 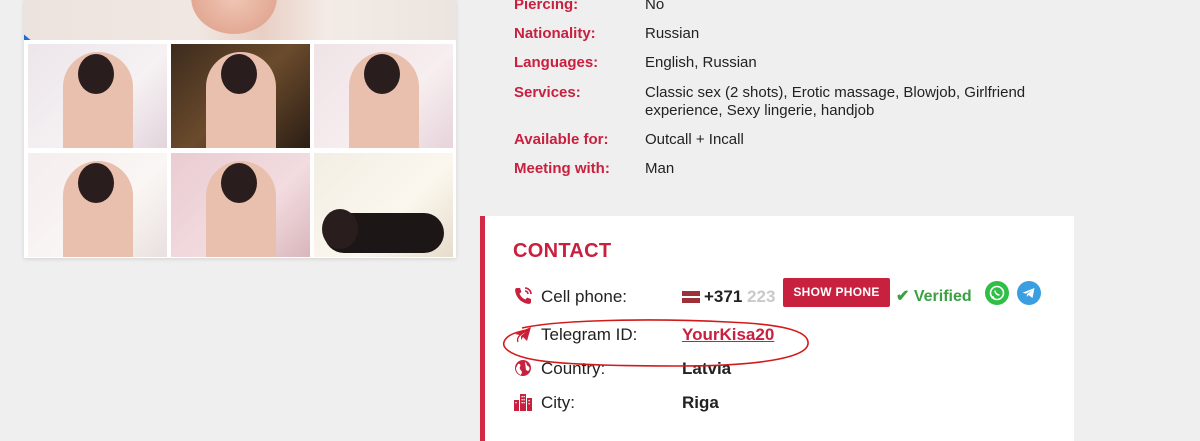 I want to click on contact-title: CONTACT, so click(x=562, y=251).